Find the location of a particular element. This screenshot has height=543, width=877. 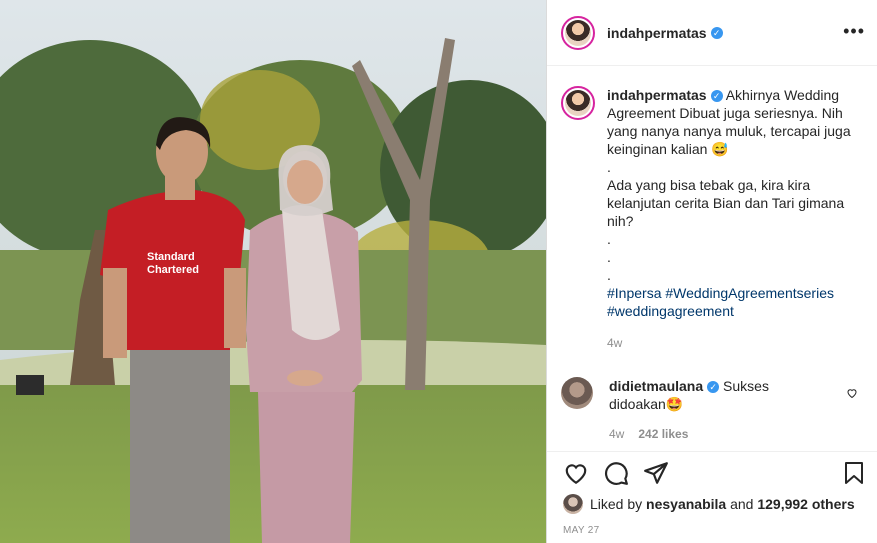

caption-timestamp: 4w is located at coordinates (732, 343).